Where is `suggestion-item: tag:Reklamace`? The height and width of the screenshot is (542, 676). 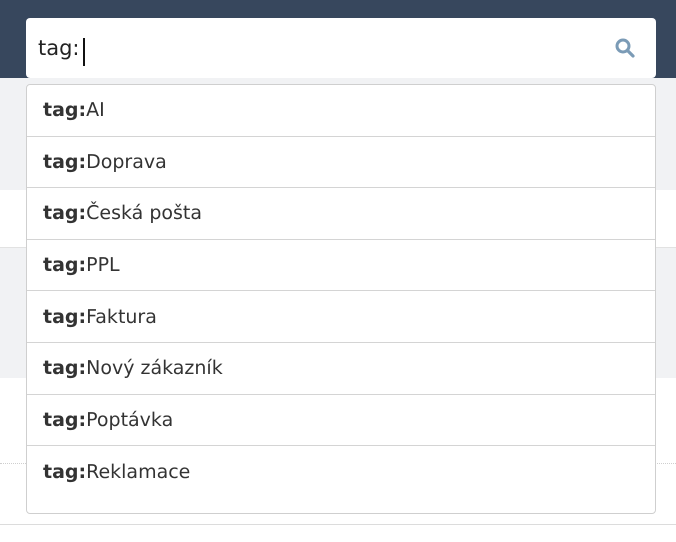 suggestion-item: tag:Reklamace is located at coordinates (341, 472).